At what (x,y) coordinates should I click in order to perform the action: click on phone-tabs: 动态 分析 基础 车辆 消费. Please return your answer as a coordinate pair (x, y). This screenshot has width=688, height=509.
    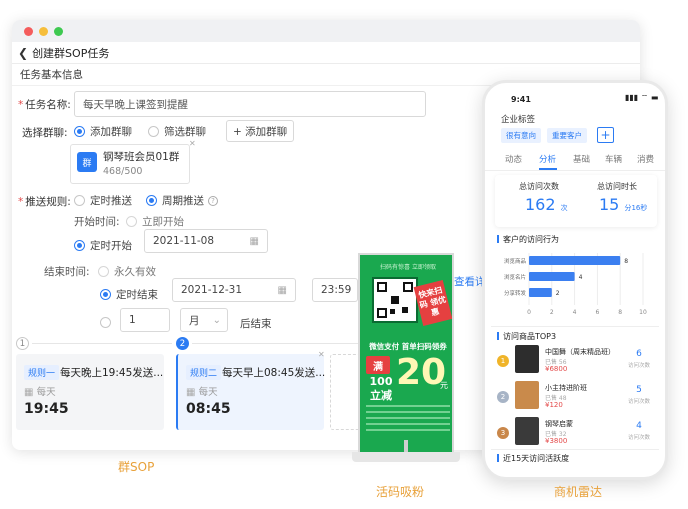
    Looking at the image, I should click on (575, 160).